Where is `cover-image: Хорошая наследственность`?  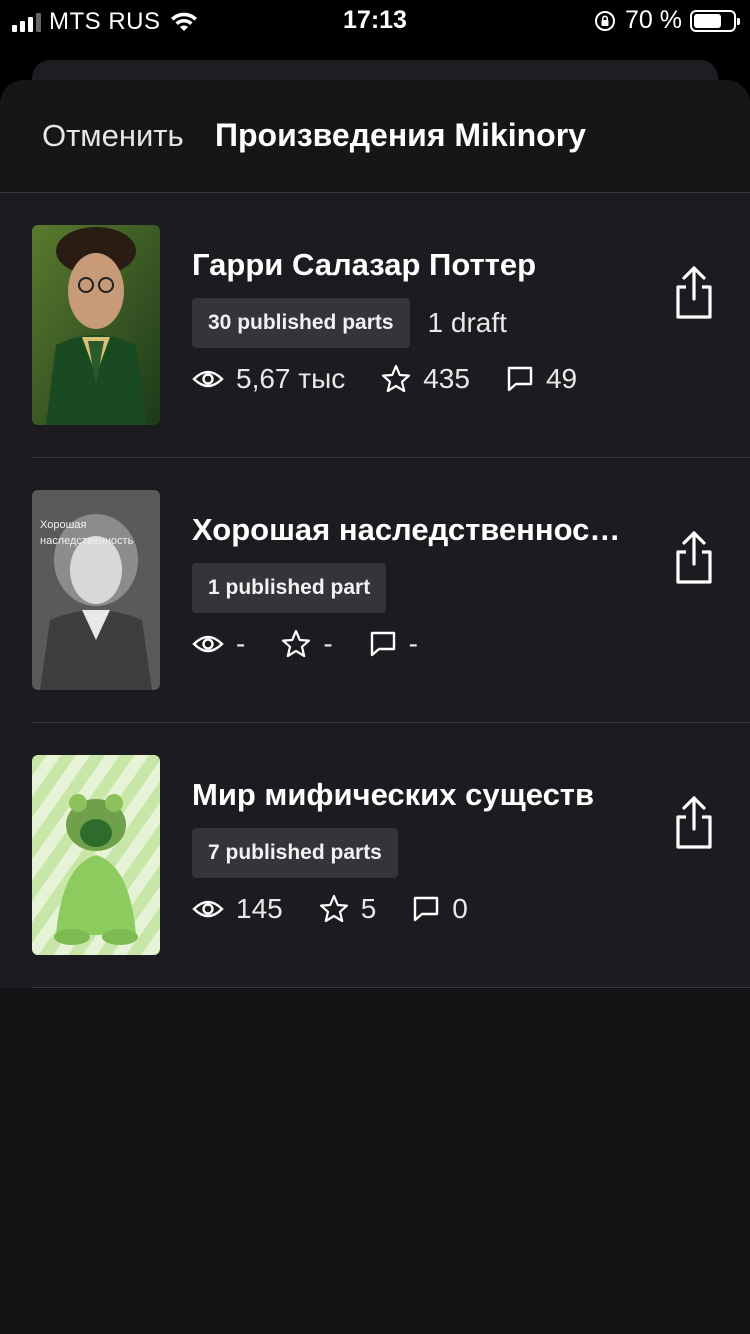
cover-image: Хорошая наследственность is located at coordinates (96, 590).